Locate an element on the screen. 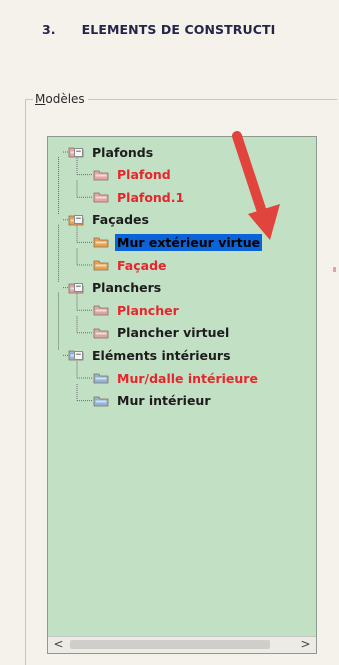  tree-node-label: Façade is located at coordinates (142, 265).